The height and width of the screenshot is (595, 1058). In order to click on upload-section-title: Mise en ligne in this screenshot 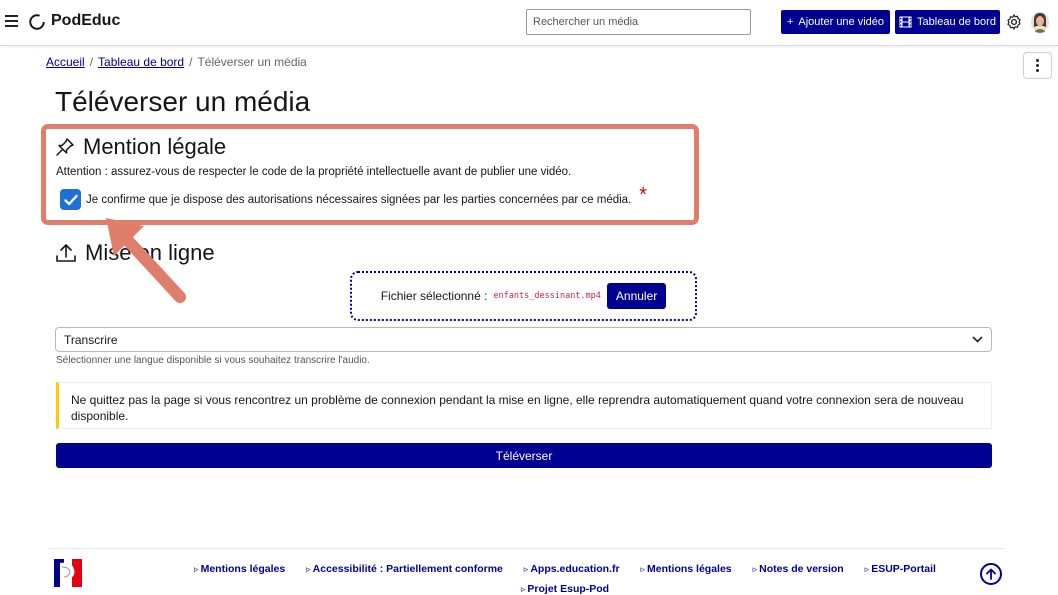, I will do `click(135, 253)`.